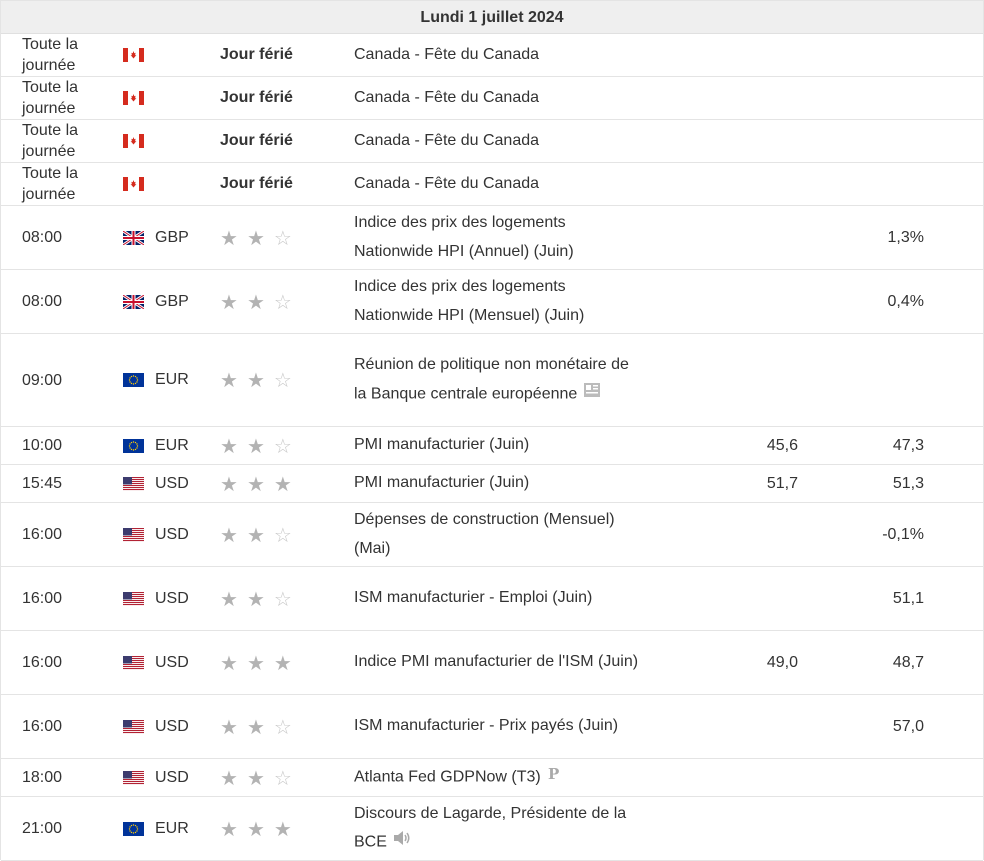 This screenshot has height=861, width=984. I want to click on flag-eu-icon, so click(135, 380).